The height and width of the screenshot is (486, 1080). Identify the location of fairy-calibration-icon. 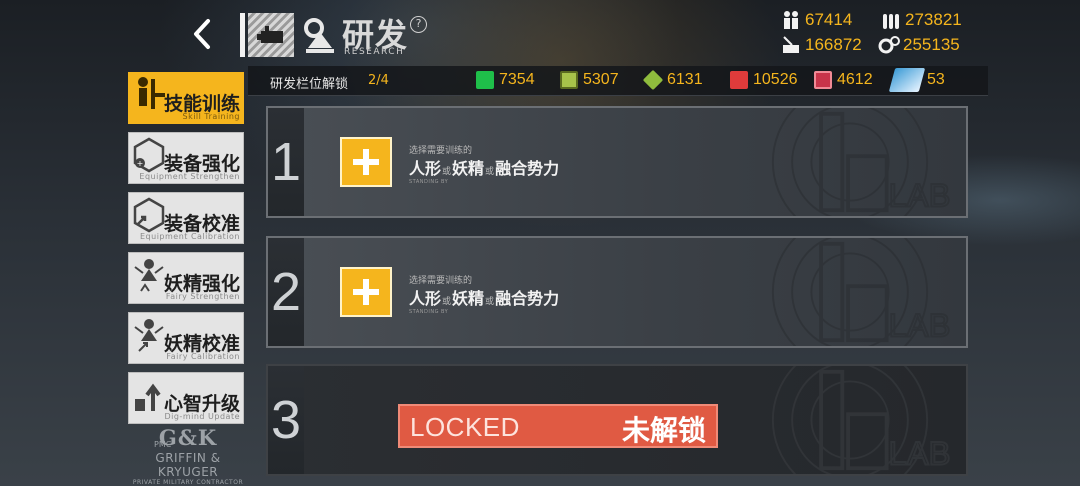
(149, 335).